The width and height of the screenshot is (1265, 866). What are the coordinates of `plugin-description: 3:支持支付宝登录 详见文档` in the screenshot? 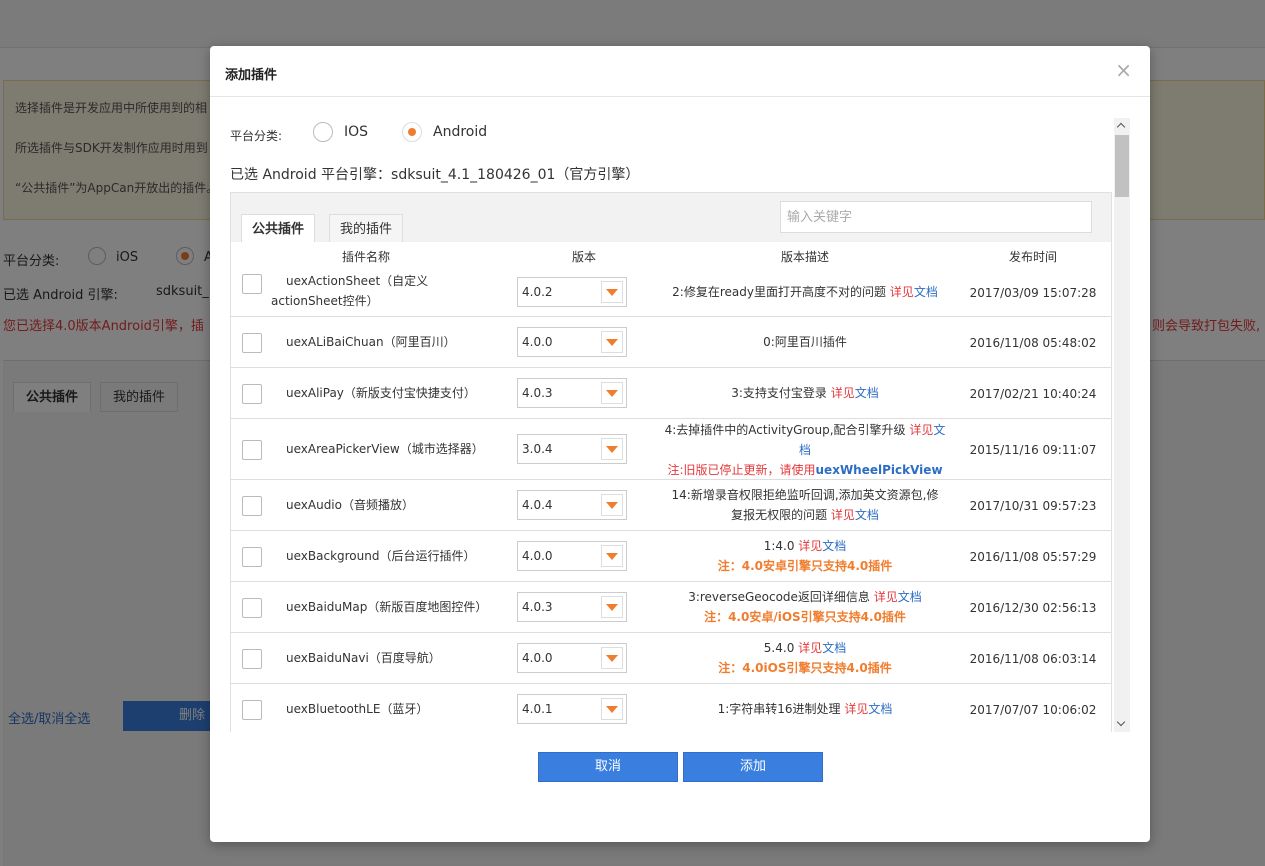 It's located at (805, 393).